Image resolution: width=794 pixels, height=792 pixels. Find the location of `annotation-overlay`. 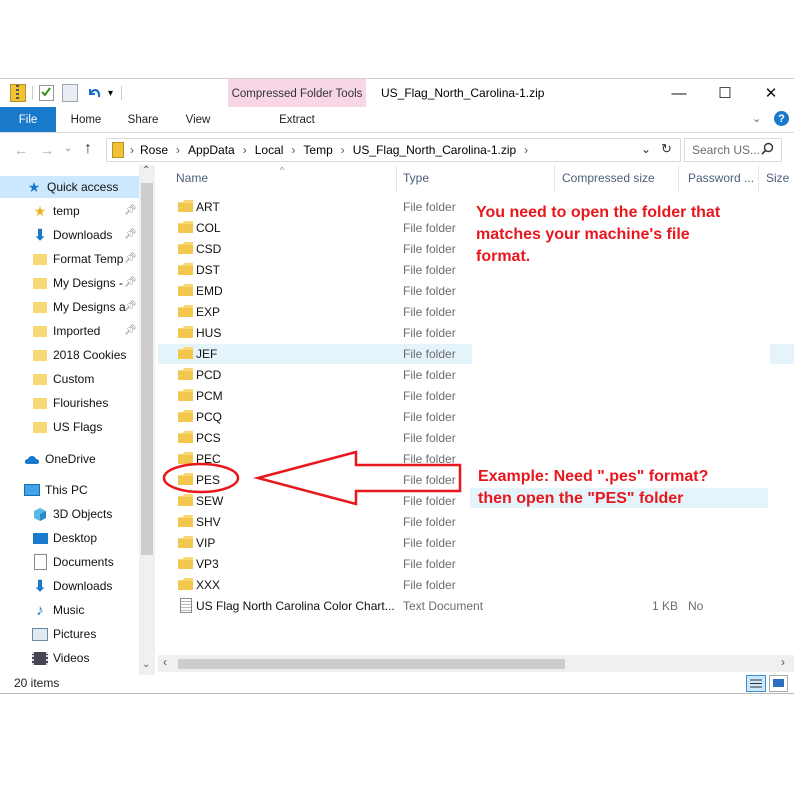

annotation-overlay is located at coordinates (312, 478).